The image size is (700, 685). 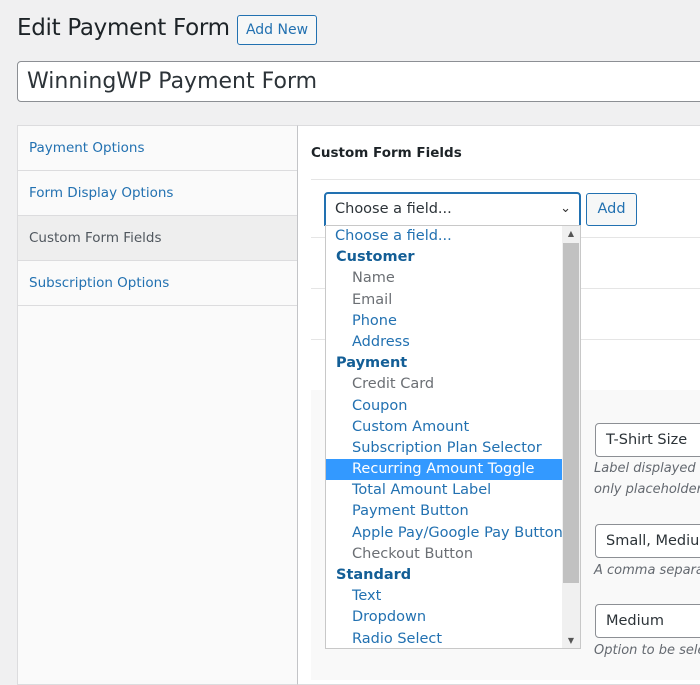 What do you see at coordinates (444, 617) in the screenshot?
I see `dropdown-option: Dropdown` at bounding box center [444, 617].